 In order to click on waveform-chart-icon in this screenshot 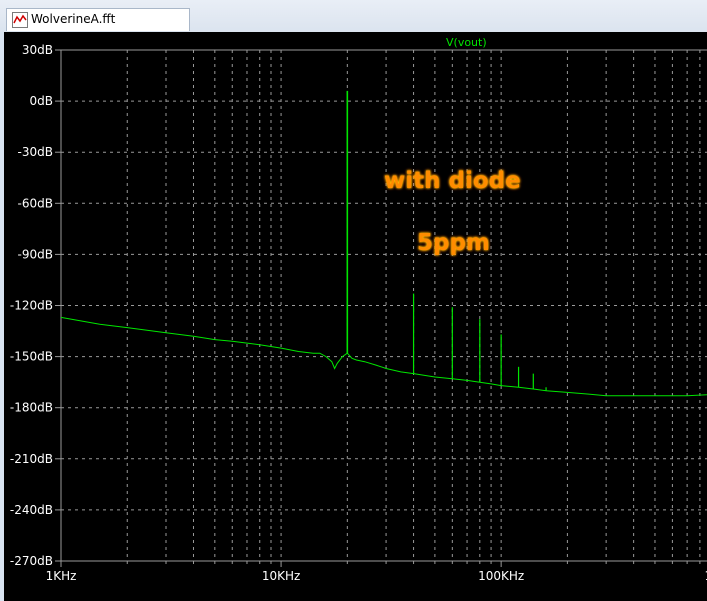, I will do `click(20, 20)`.